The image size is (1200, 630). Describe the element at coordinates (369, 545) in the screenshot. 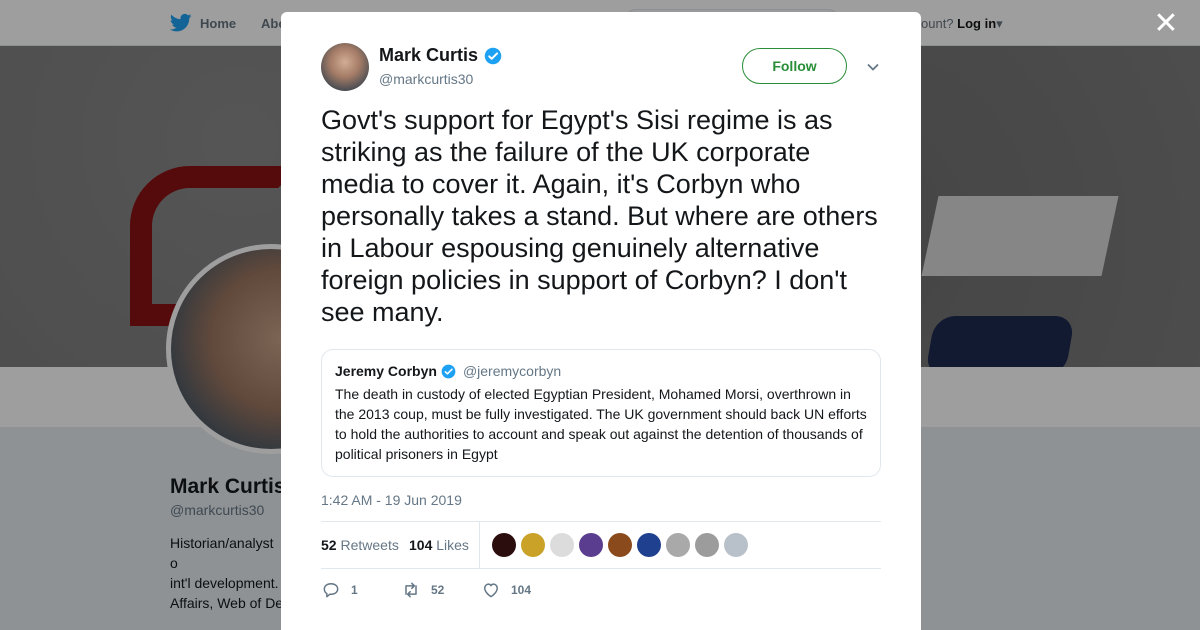

I see `retweets-label: Retweets` at that location.